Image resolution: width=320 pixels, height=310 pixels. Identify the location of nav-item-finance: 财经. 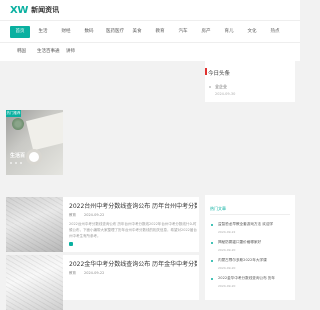
(66, 32).